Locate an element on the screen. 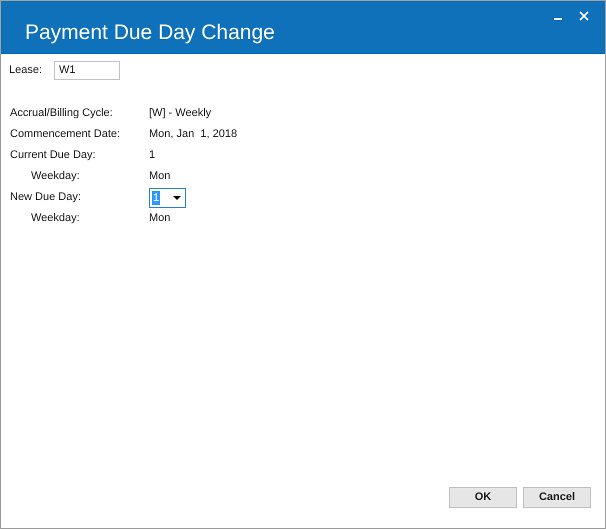 This screenshot has width=606, height=529. field-label: New Due Day: is located at coordinates (46, 198).